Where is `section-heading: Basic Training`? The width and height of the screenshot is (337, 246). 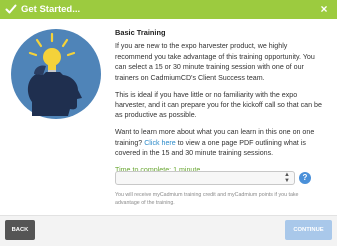
section-heading: Basic Training is located at coordinates (140, 32).